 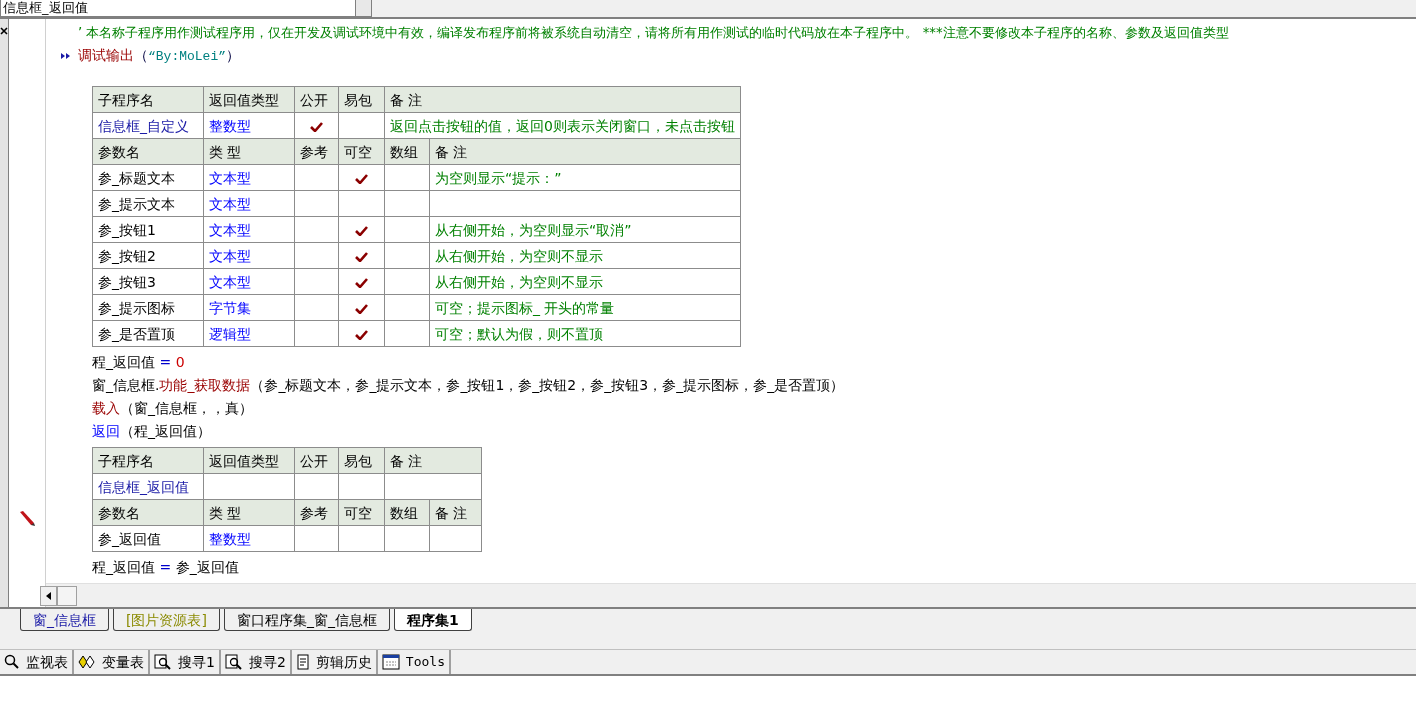 What do you see at coordinates (469, 385) in the screenshot?
I see `code-line: 窗_信息框.功能_获取数据（参_标题文本，参_提示文本，参_按钮1，参_按钮2，参_按钮3，参_提示图标，参_是否置顶）` at bounding box center [469, 385].